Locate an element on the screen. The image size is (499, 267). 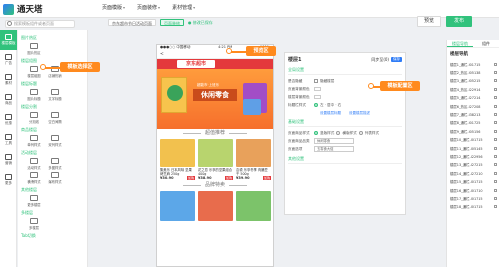
floor-nav-item: 楼层8_通栏-I01725 is located at coordinates (473, 123).